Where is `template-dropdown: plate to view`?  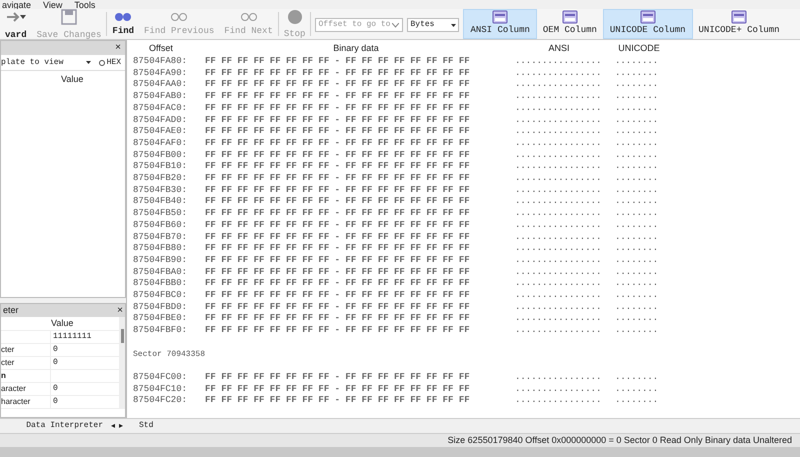
template-dropdown: plate to view is located at coordinates (48, 62).